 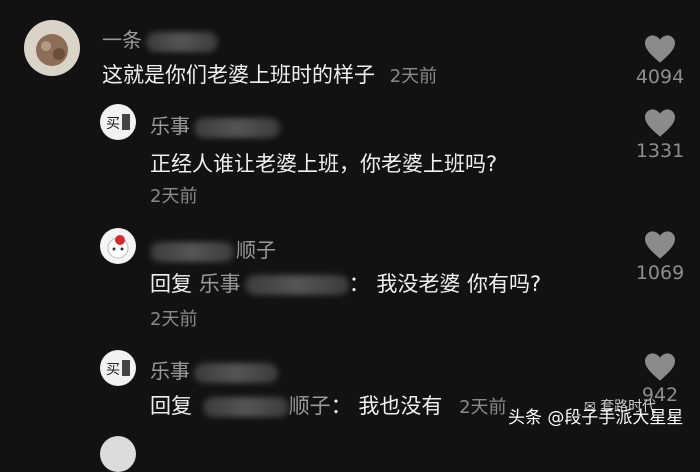 I want to click on reply-target-name: 顺子, so click(x=310, y=406).